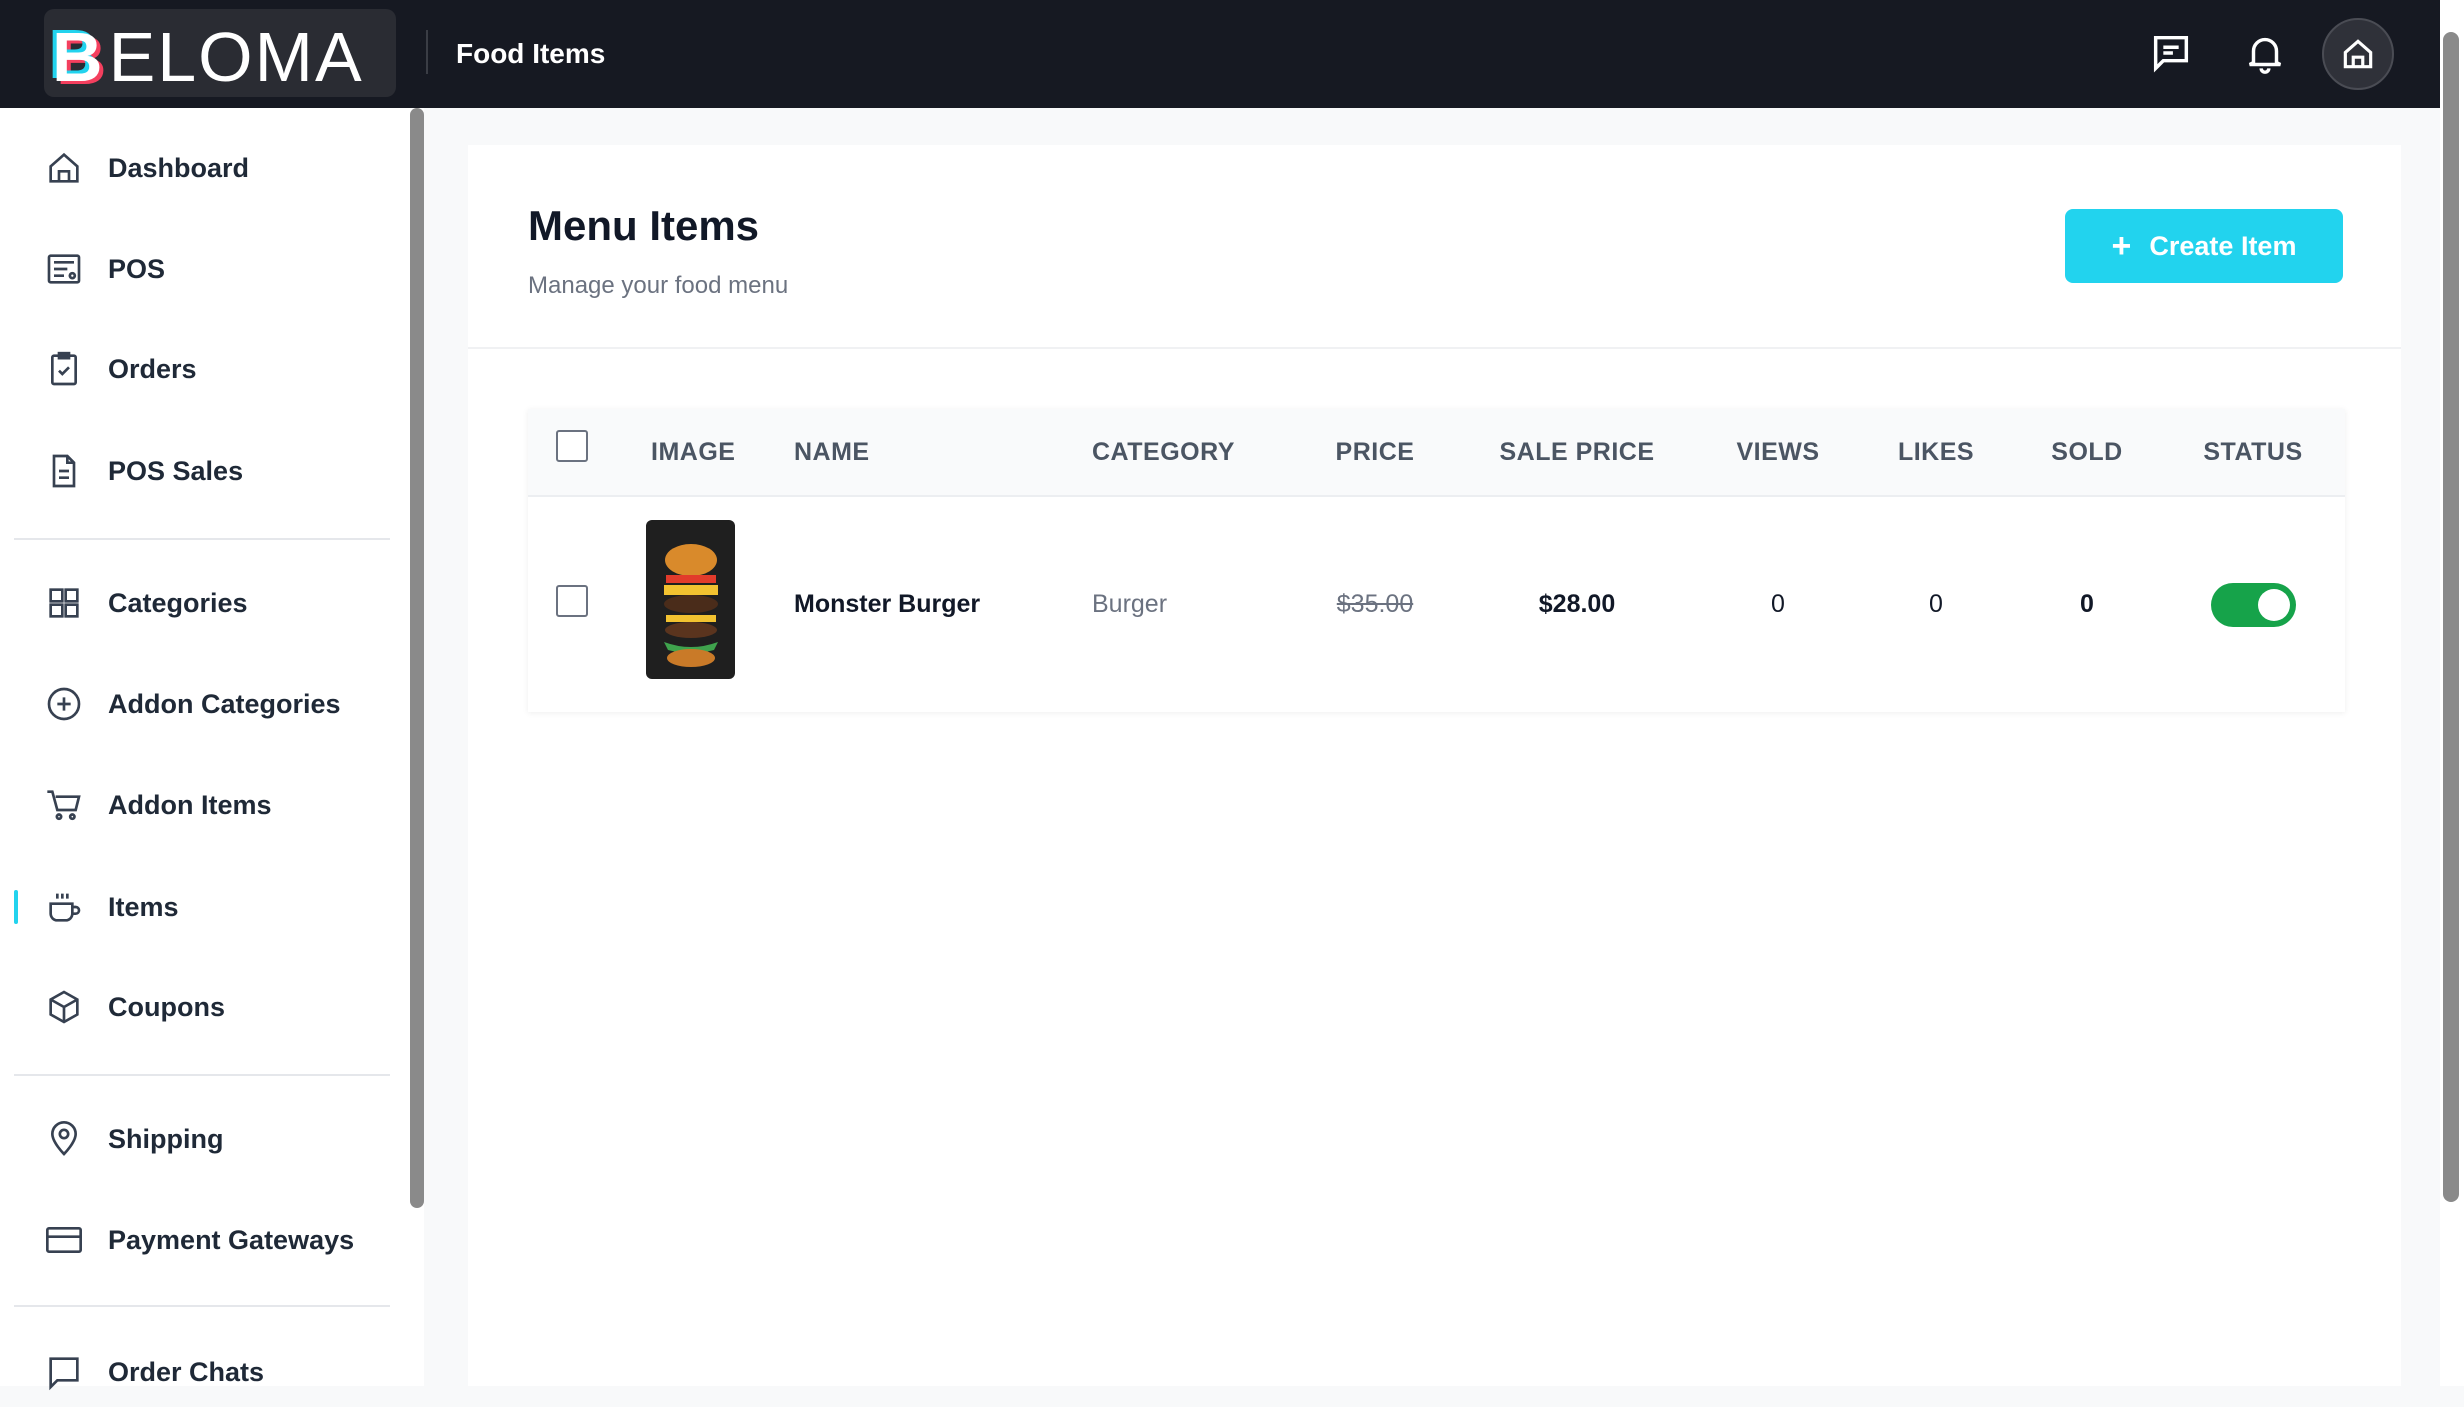 This screenshot has width=2464, height=1407. Describe the element at coordinates (224, 703) in the screenshot. I see `sidebar-item-label: Addon Categories` at that location.